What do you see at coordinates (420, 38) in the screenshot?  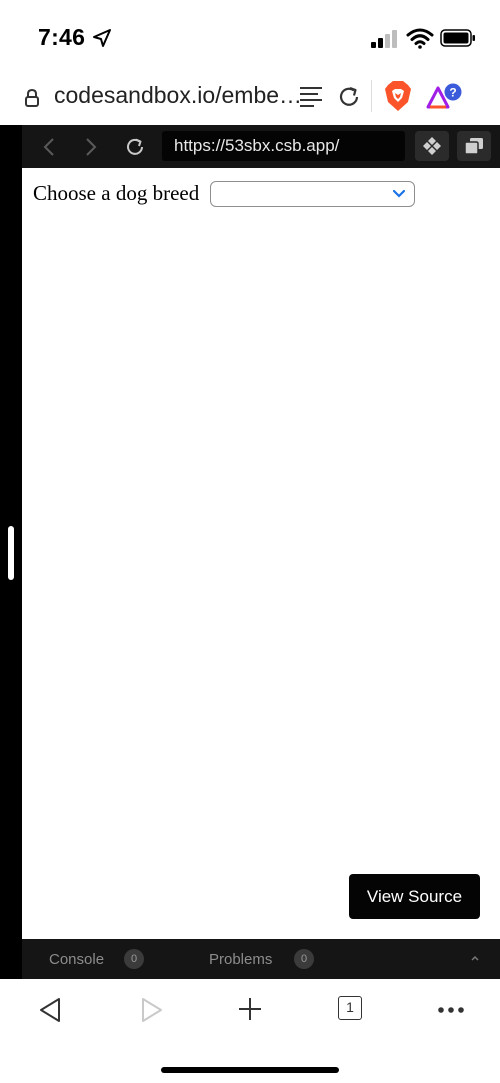 I see `wifi-icon` at bounding box center [420, 38].